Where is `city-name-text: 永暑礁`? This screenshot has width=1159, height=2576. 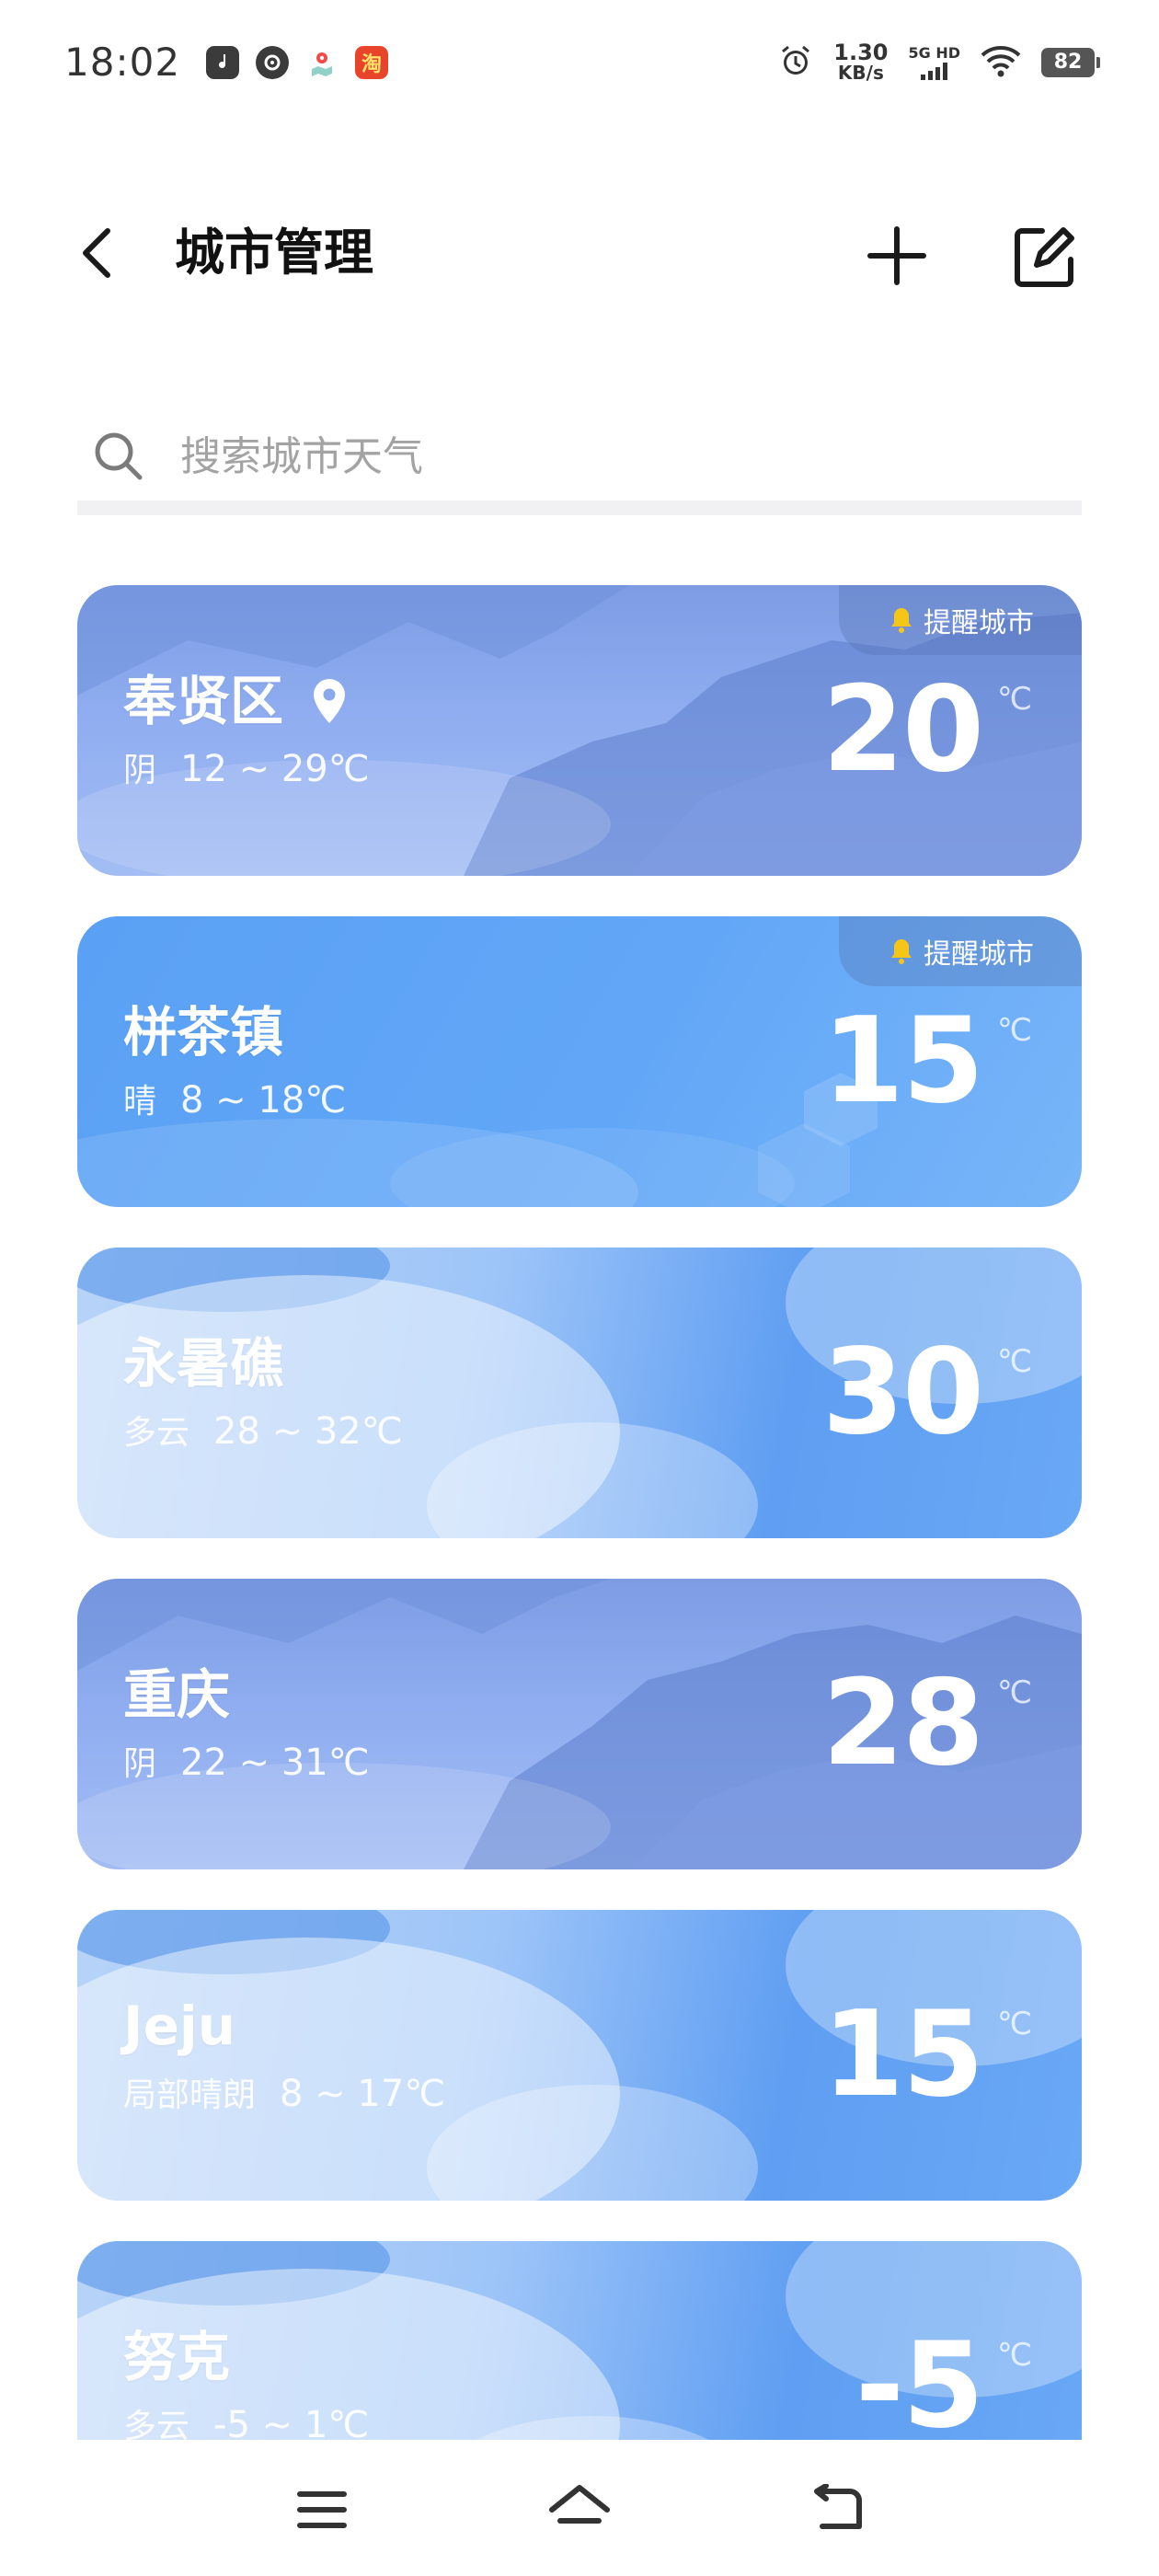
city-name-text: 永暑礁 is located at coordinates (203, 1363).